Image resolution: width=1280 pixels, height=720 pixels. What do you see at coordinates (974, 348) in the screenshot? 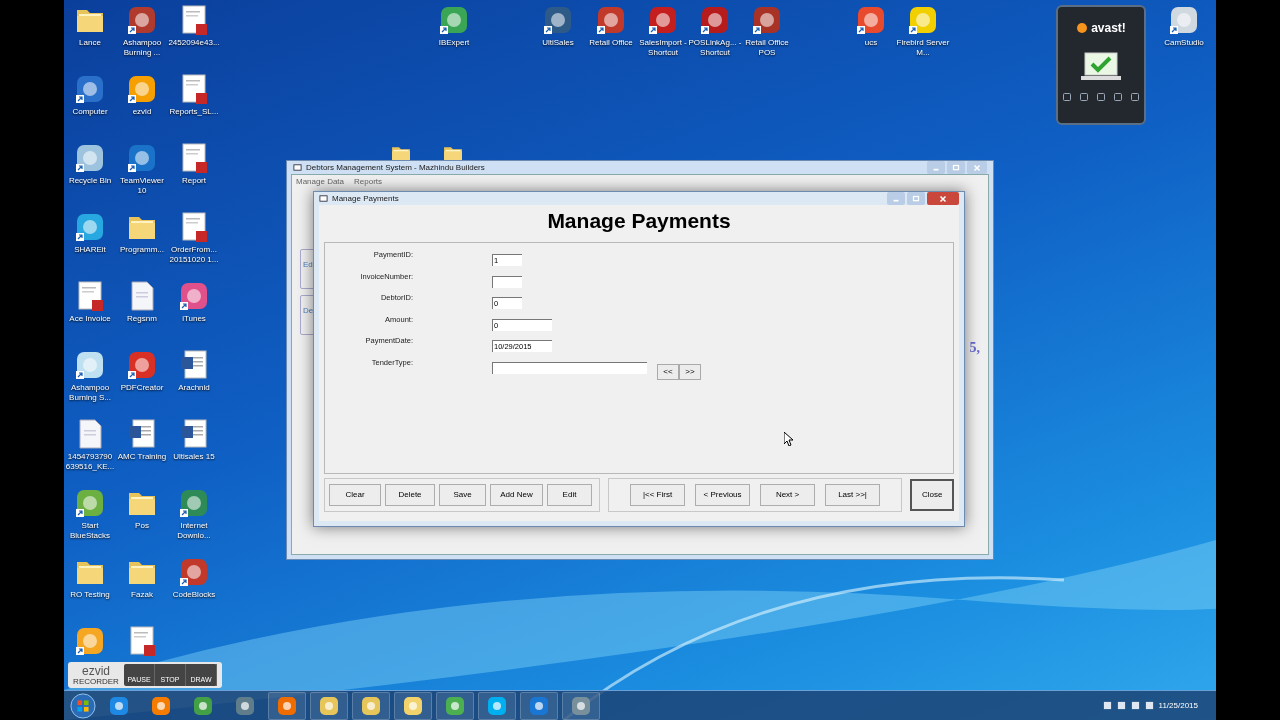
I see `partial-text: 5,` at bounding box center [974, 348].